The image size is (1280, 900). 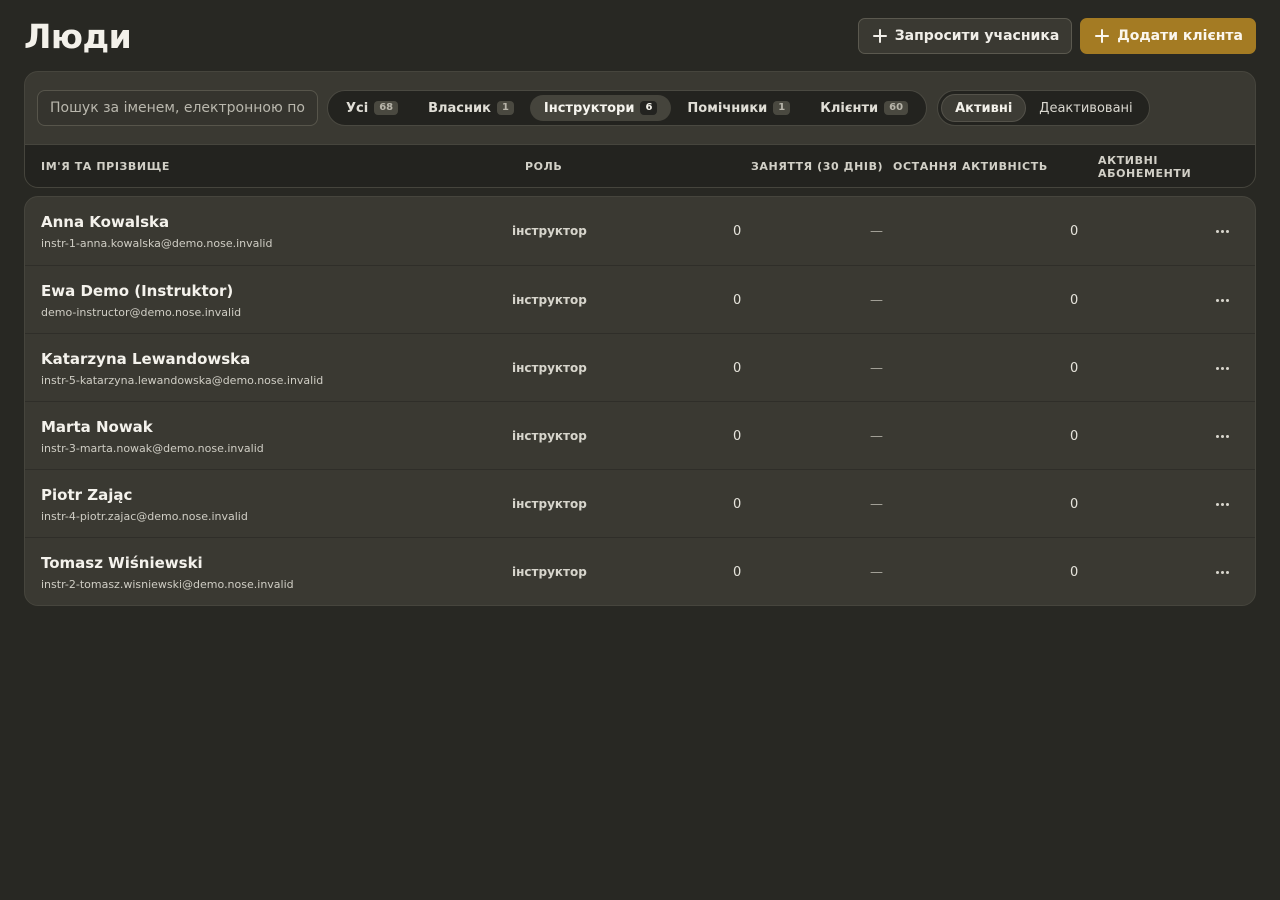 What do you see at coordinates (896, 108) in the screenshot?
I see `tab-count-badge: 60` at bounding box center [896, 108].